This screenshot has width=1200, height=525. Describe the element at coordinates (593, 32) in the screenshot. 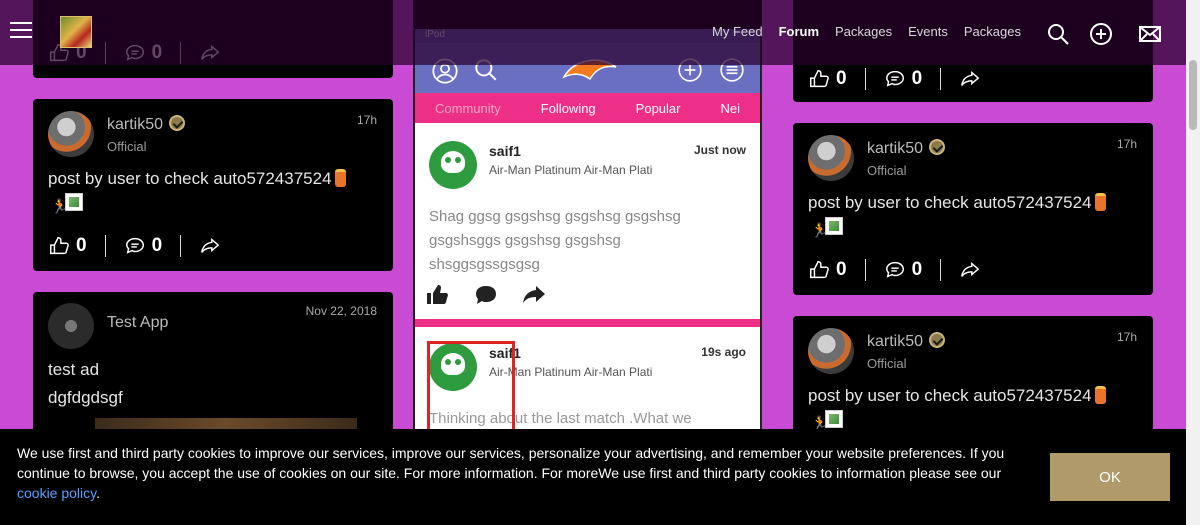

I see `top-header: My Feed Forum Packages Events Packages` at that location.